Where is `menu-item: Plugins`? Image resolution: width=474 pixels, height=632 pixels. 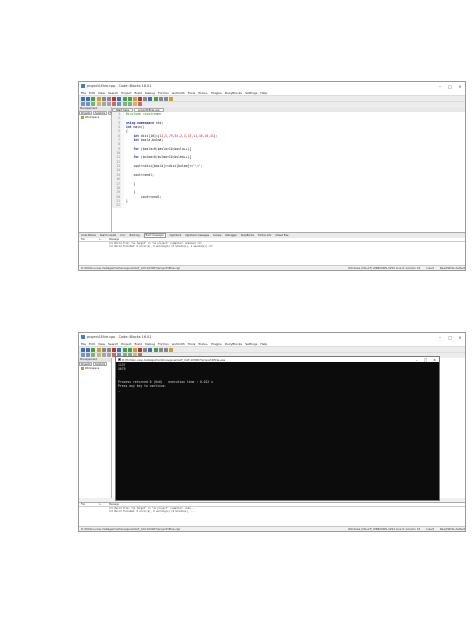 menu-item: Plugins is located at coordinates (216, 344).